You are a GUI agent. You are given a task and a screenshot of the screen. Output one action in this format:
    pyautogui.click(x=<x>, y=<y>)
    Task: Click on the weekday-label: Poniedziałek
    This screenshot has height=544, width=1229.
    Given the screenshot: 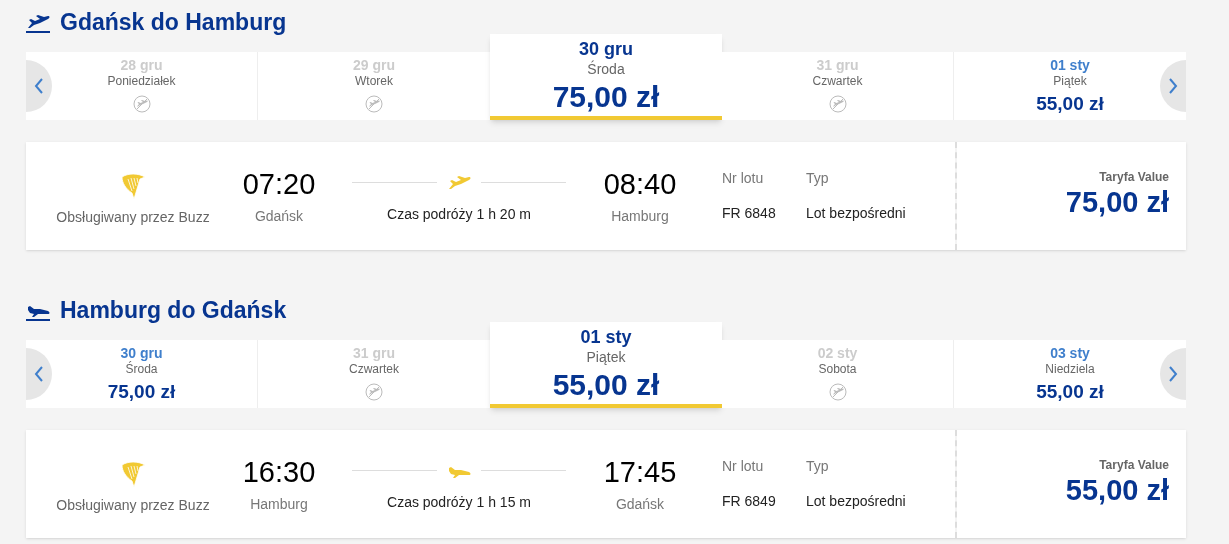 What is the action you would take?
    pyautogui.click(x=141, y=81)
    